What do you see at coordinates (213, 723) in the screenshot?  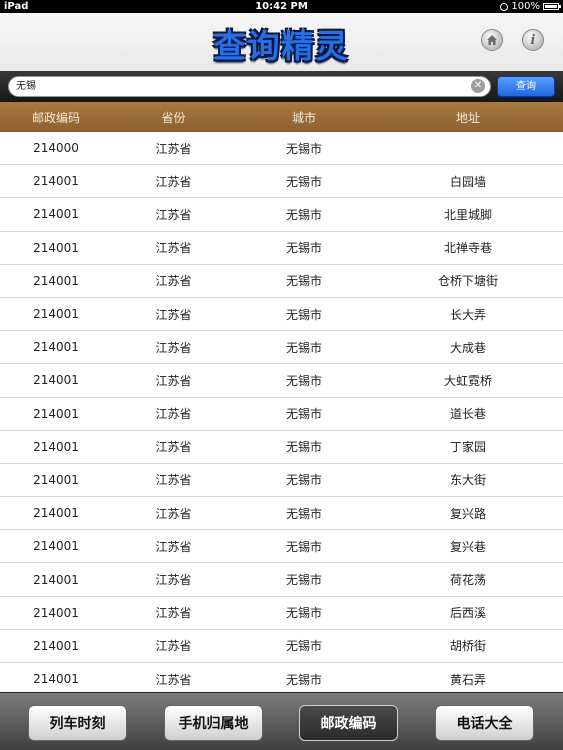 I see `phone-location-button: 手机归属地` at bounding box center [213, 723].